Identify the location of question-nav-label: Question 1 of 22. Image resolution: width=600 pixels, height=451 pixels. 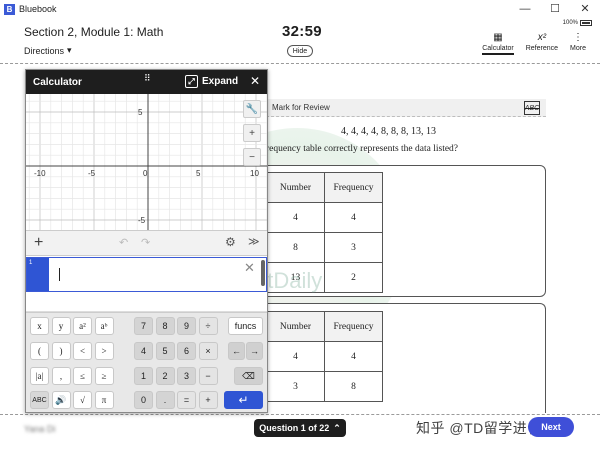
(294, 428).